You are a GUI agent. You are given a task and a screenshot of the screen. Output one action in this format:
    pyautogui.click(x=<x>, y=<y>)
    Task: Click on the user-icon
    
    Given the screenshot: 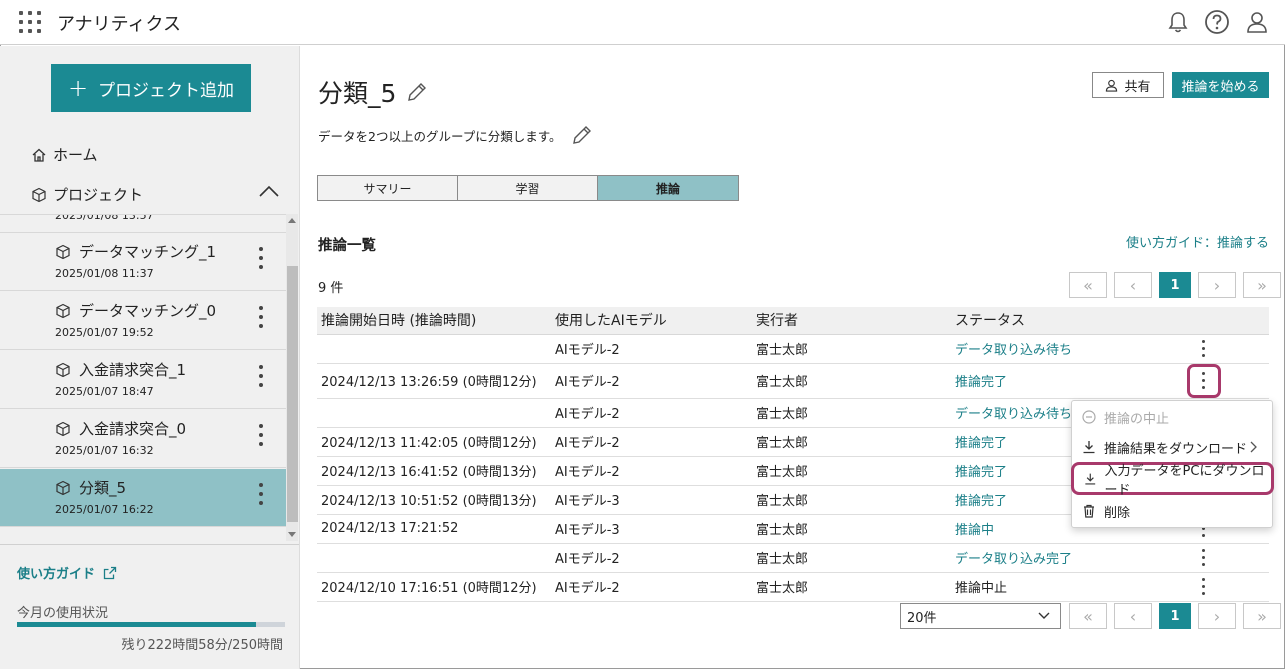 What is the action you would take?
    pyautogui.click(x=1257, y=22)
    